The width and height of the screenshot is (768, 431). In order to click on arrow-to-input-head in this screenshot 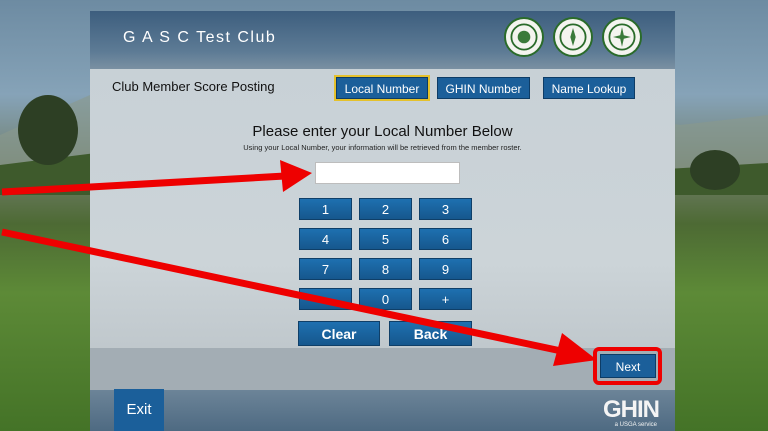, I will do `click(296, 176)`.